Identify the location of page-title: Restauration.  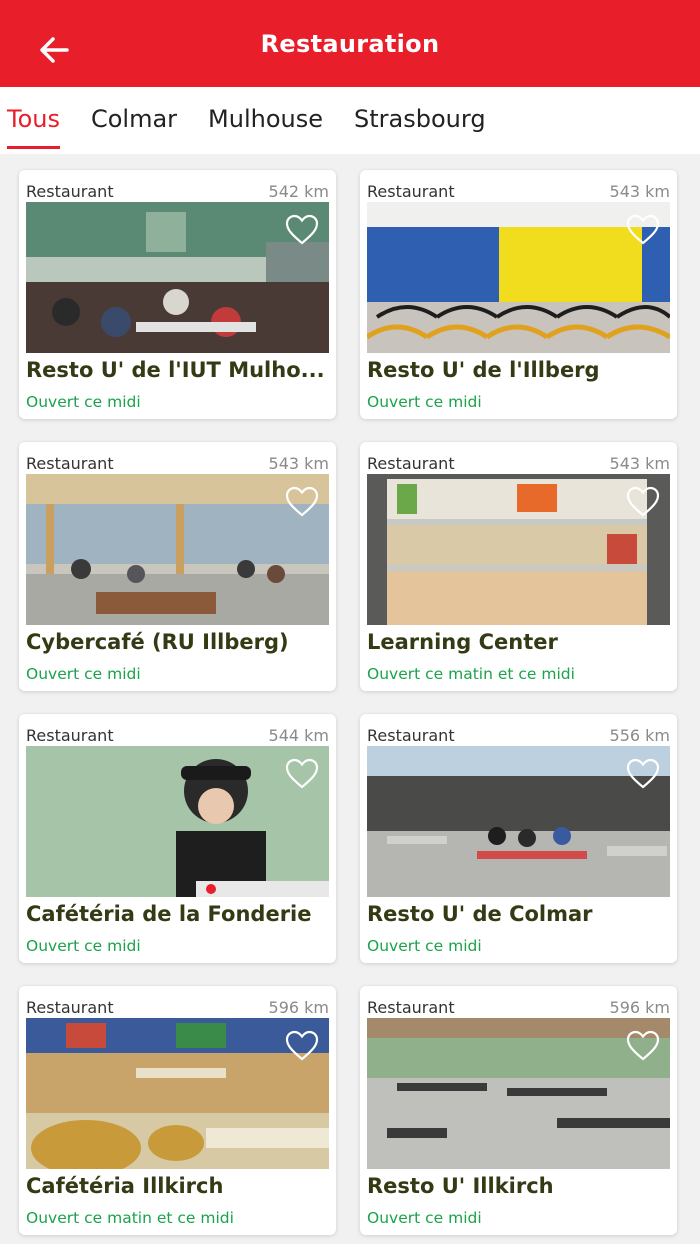
(350, 43).